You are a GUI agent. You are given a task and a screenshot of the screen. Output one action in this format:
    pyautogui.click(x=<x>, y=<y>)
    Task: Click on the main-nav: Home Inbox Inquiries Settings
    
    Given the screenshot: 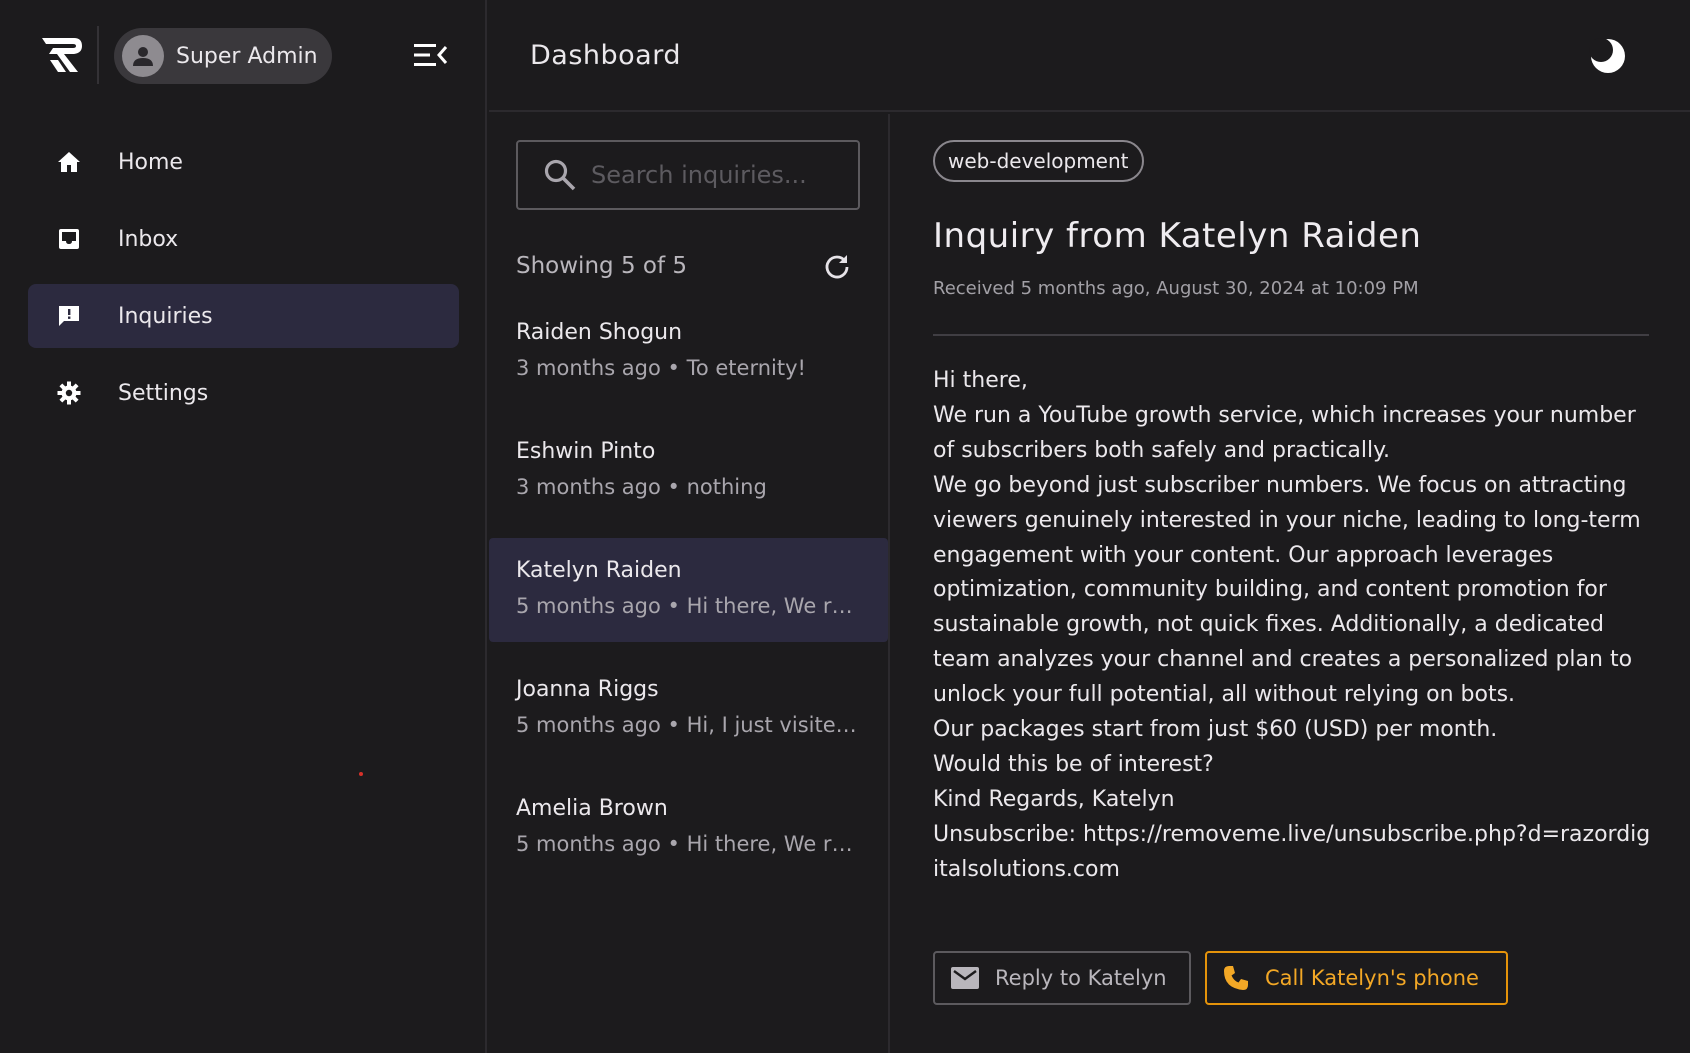 What is the action you would take?
    pyautogui.click(x=243, y=284)
    